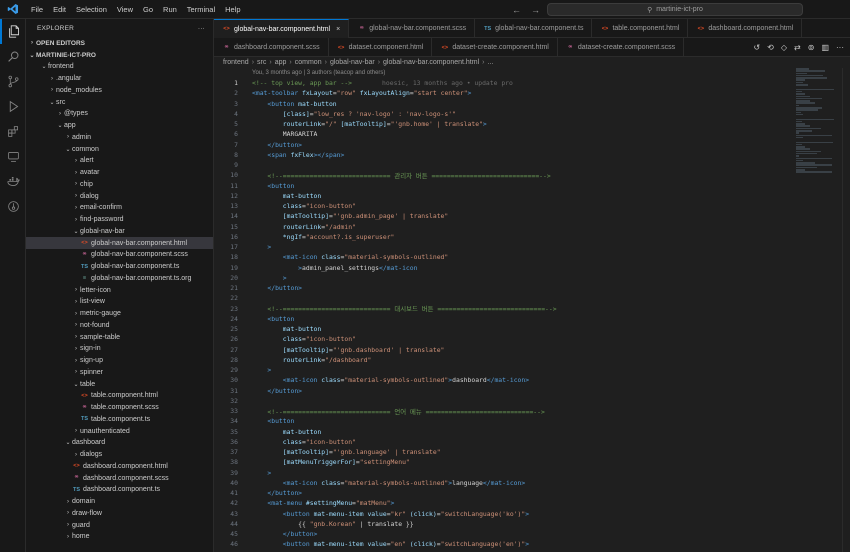  Describe the element at coordinates (13, 131) in the screenshot. I see `extensions-icon` at that location.